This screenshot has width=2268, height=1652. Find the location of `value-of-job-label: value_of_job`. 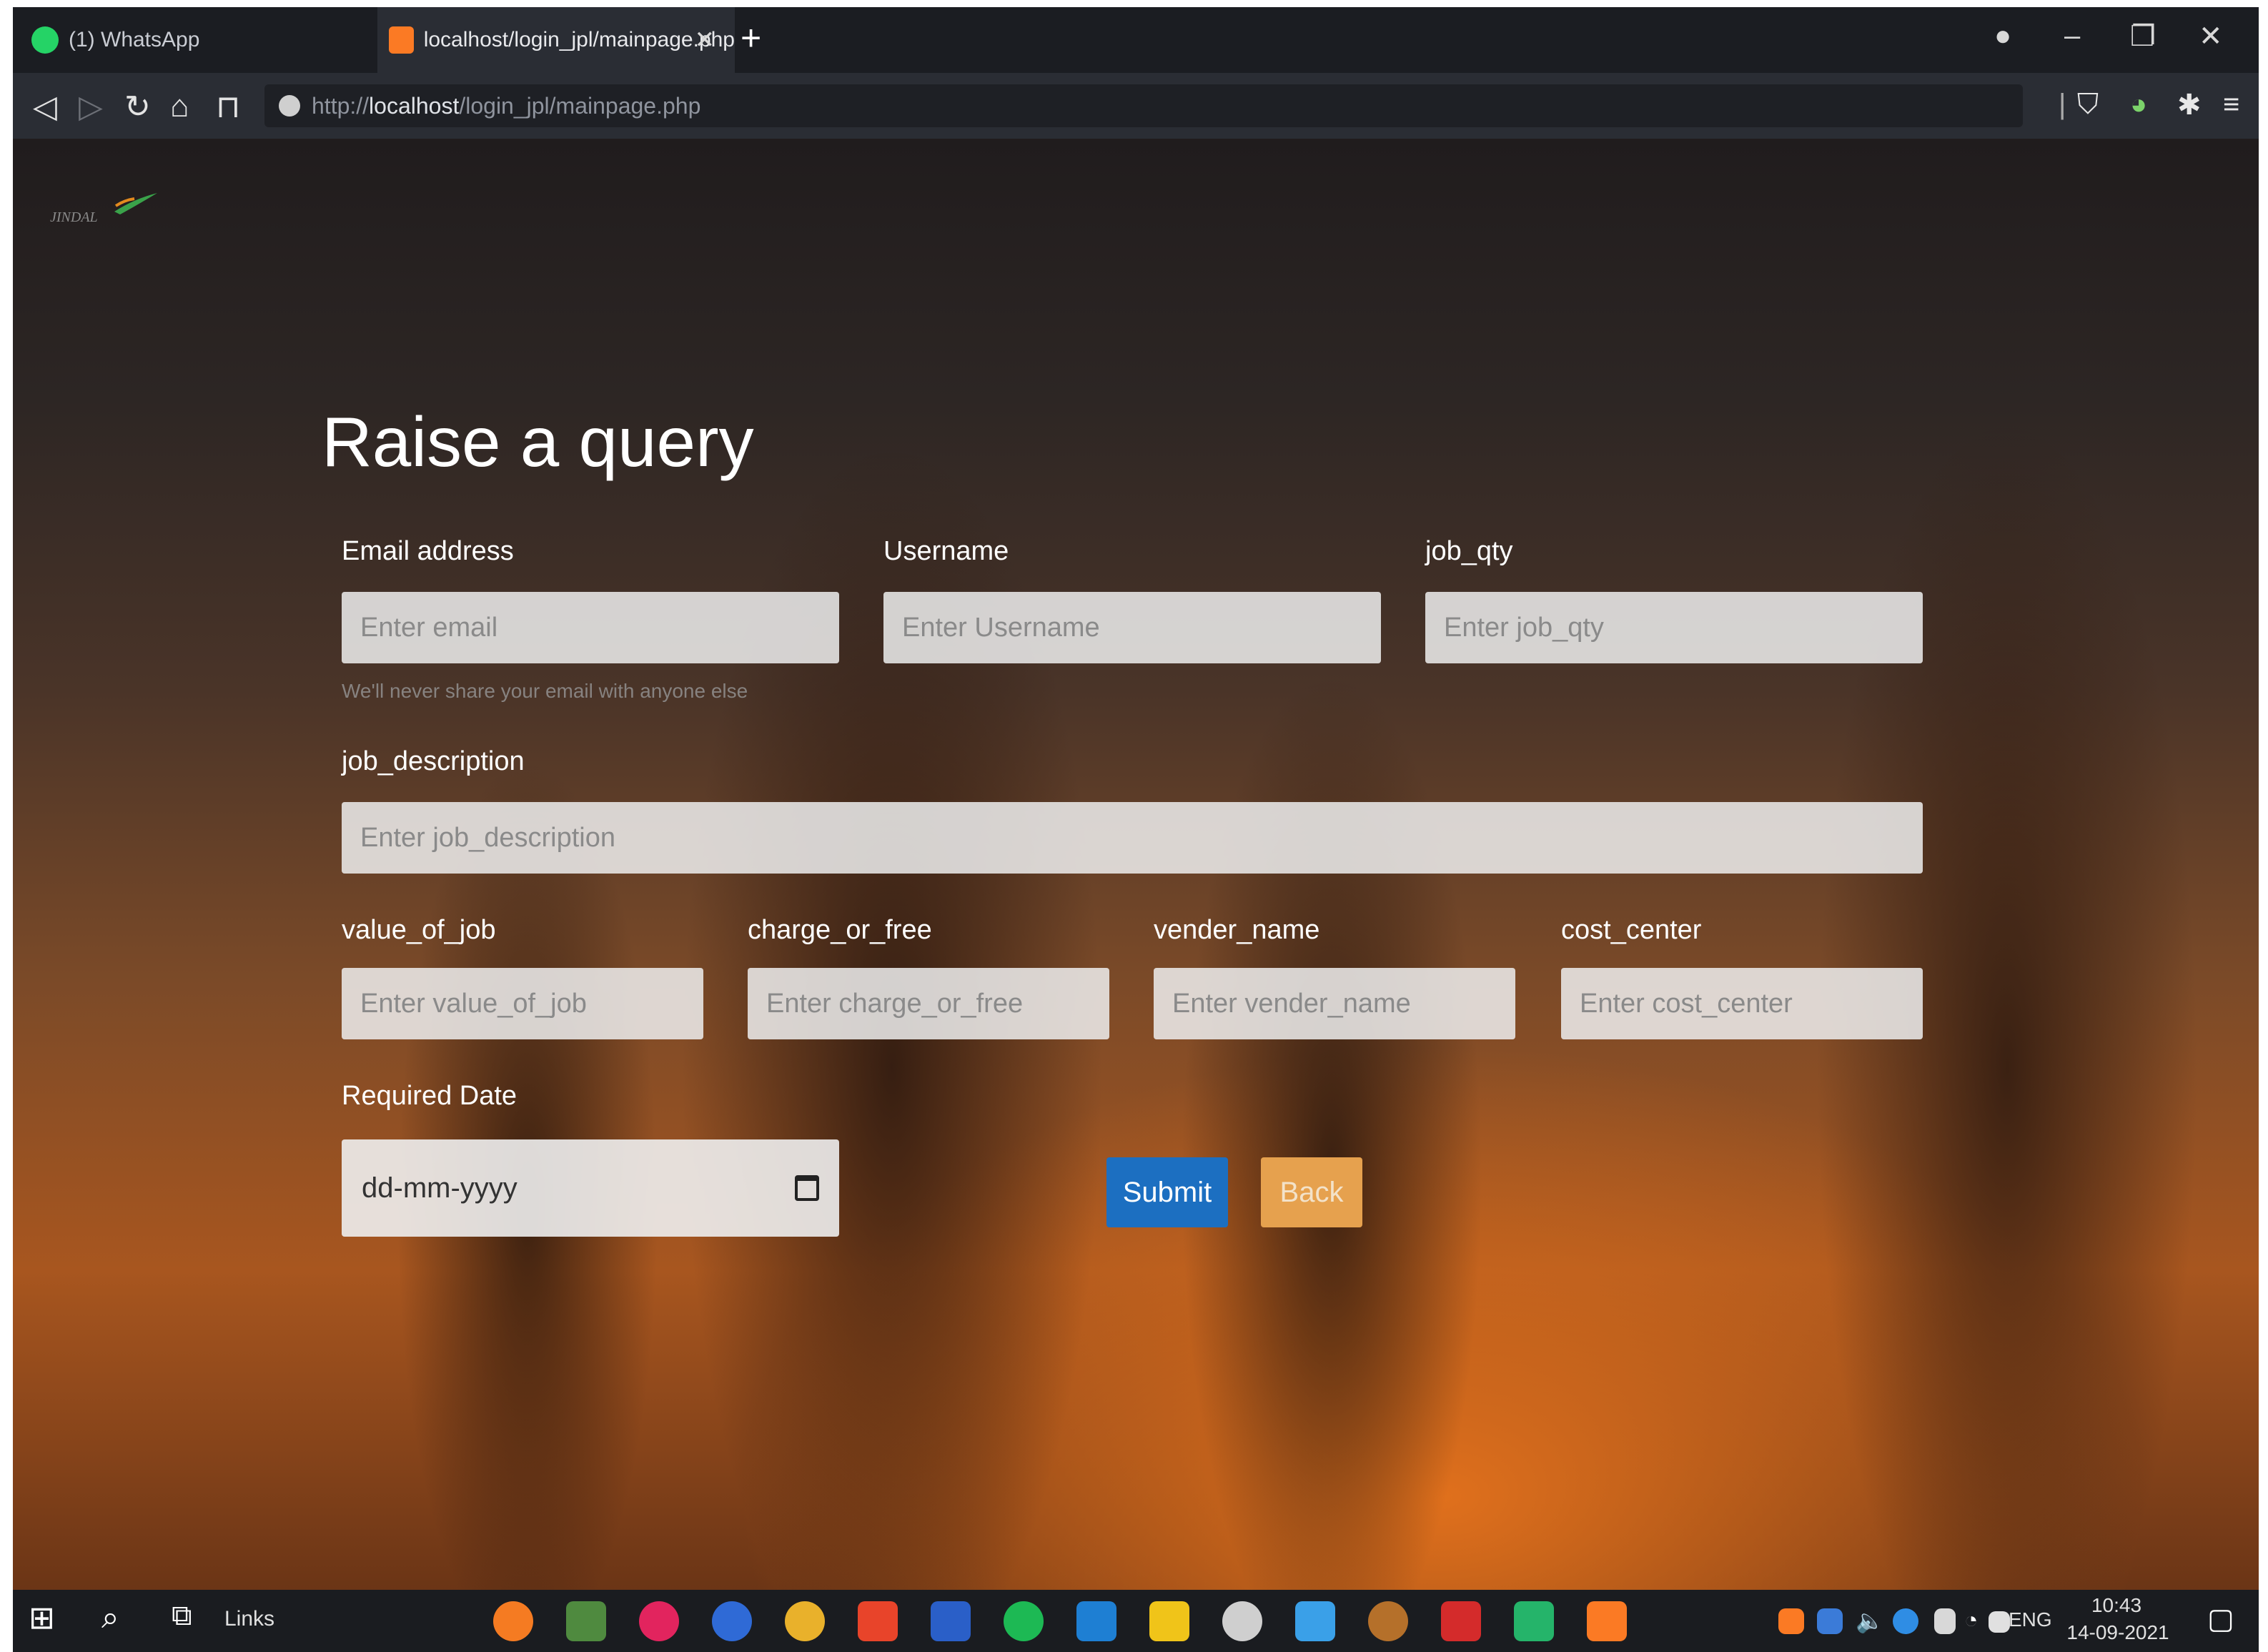

value-of-job-label: value_of_job is located at coordinates (419, 930).